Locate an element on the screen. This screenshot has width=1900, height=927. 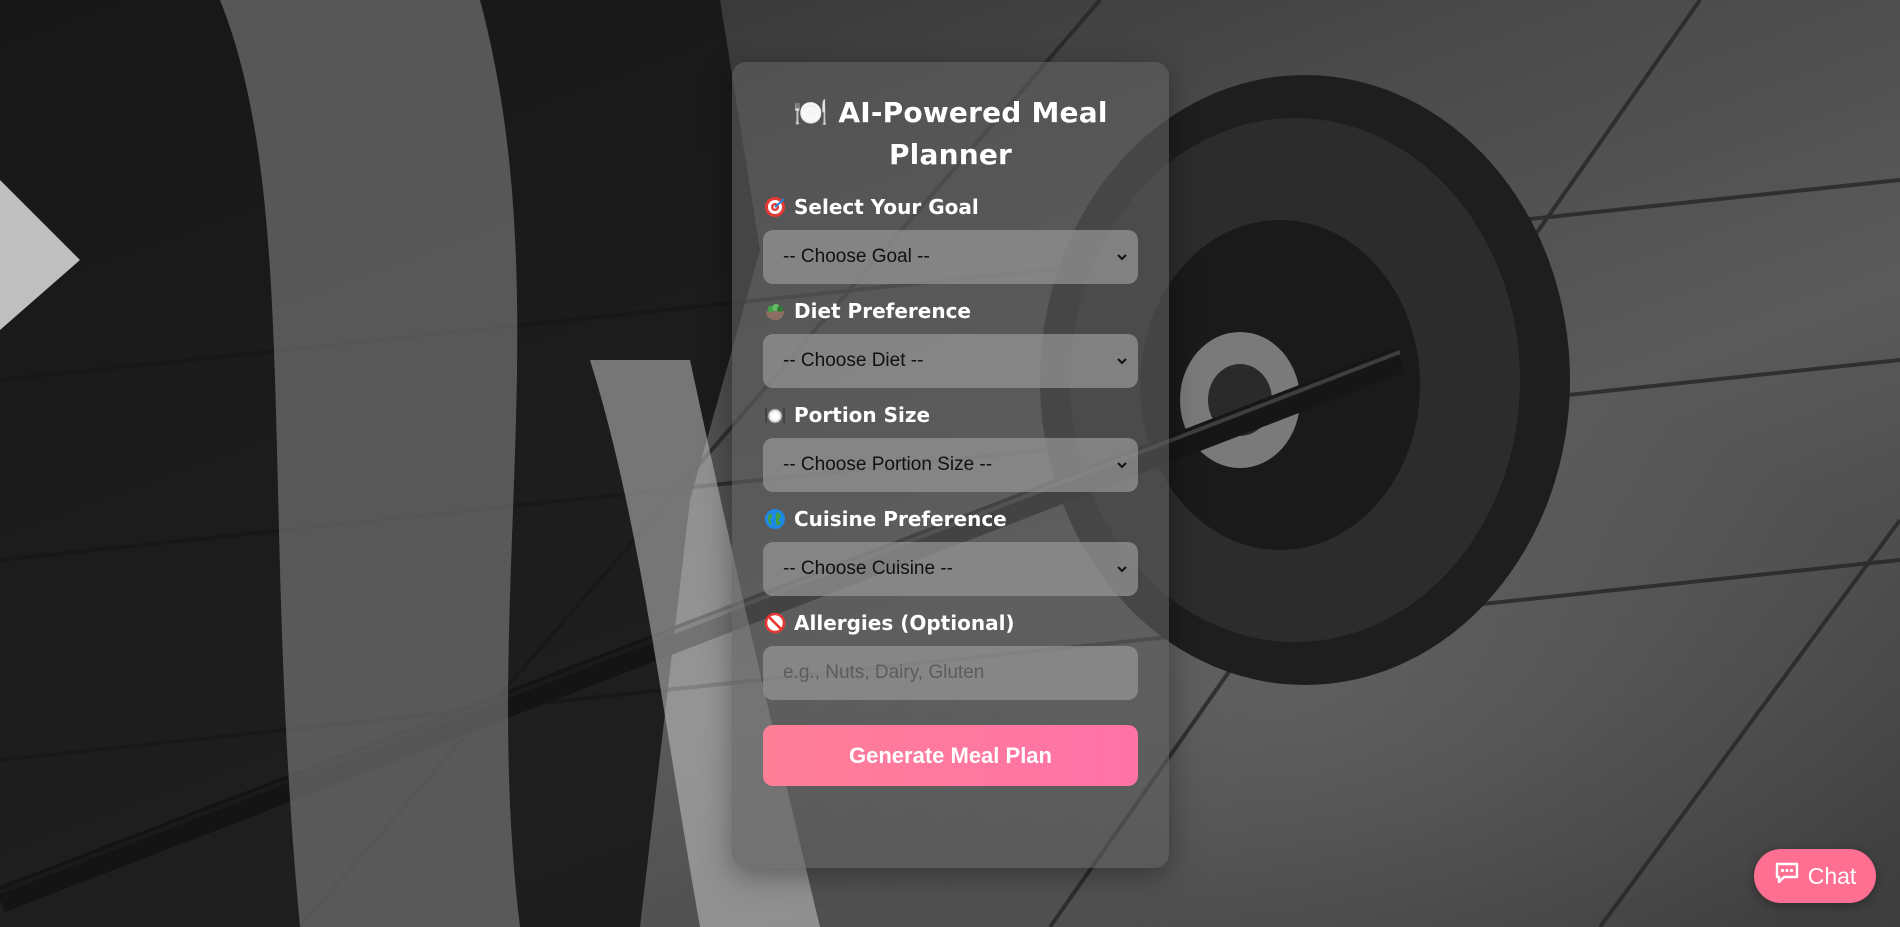
prohibited-icon is located at coordinates (775, 623).